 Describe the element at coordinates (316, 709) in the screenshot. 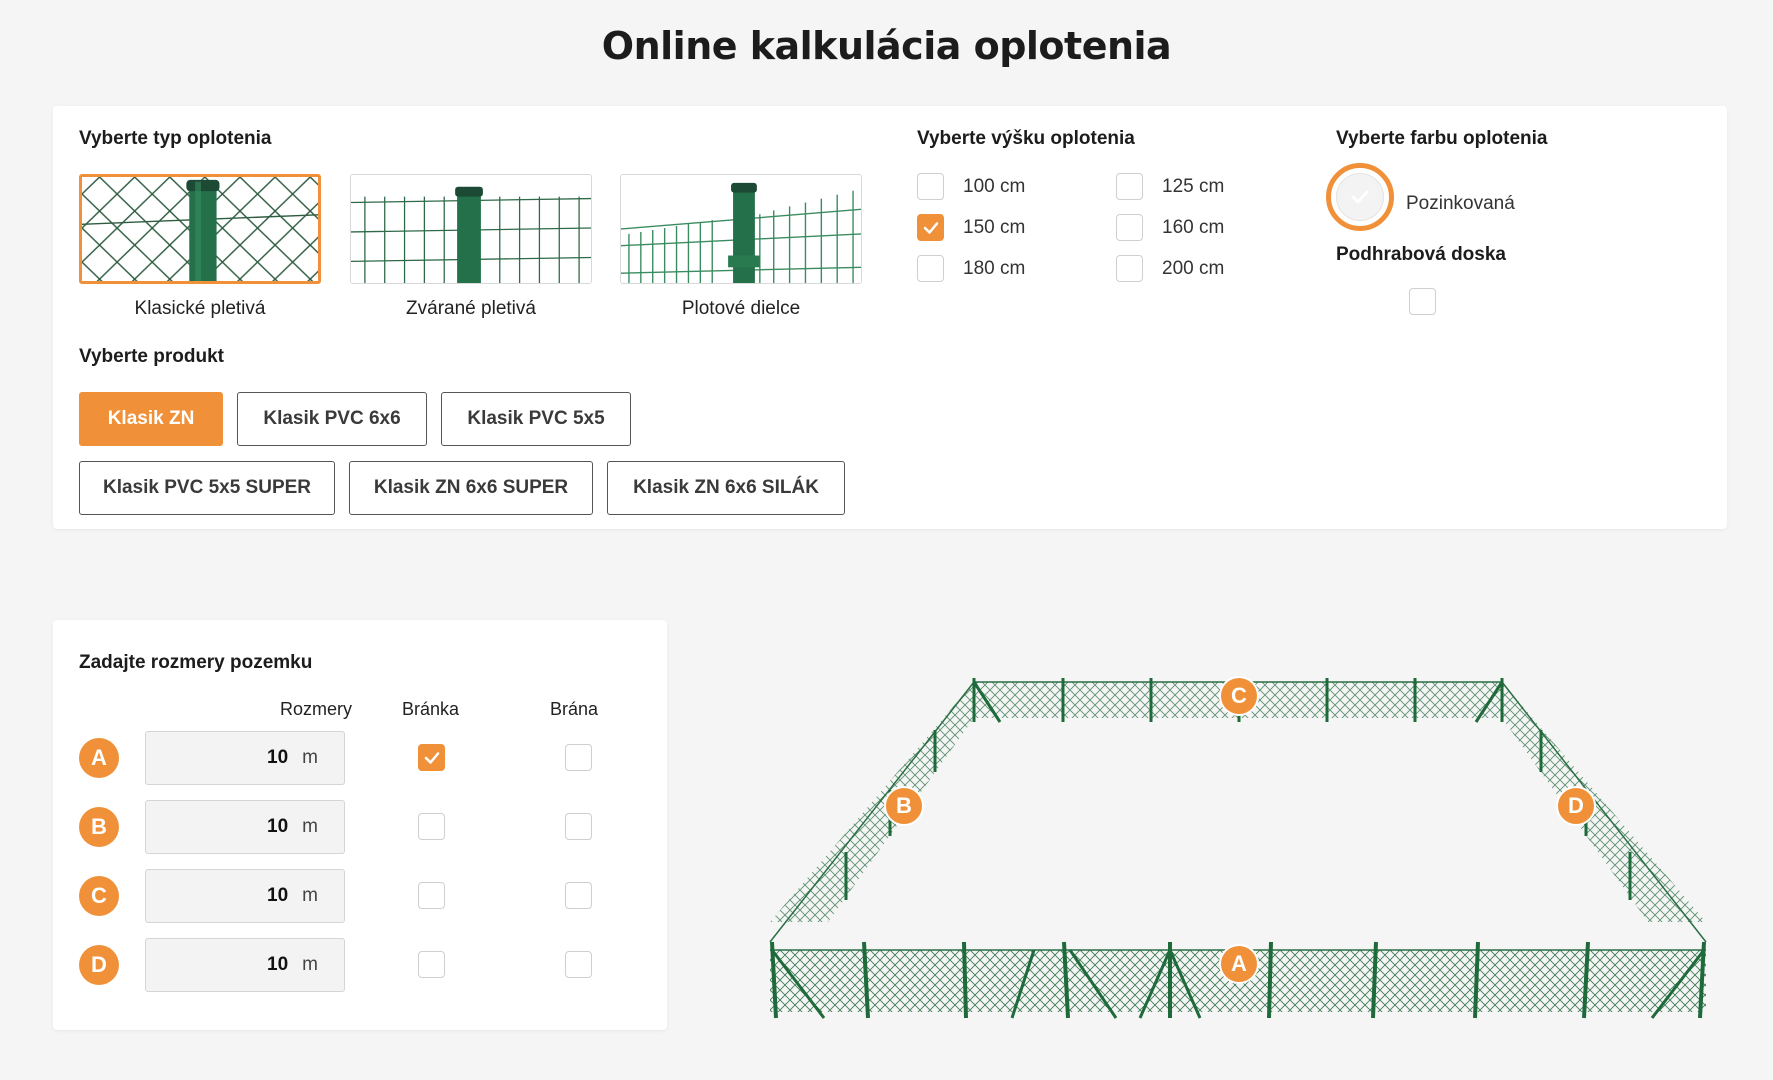

I see `column-header-dimensions: Rozmery` at that location.